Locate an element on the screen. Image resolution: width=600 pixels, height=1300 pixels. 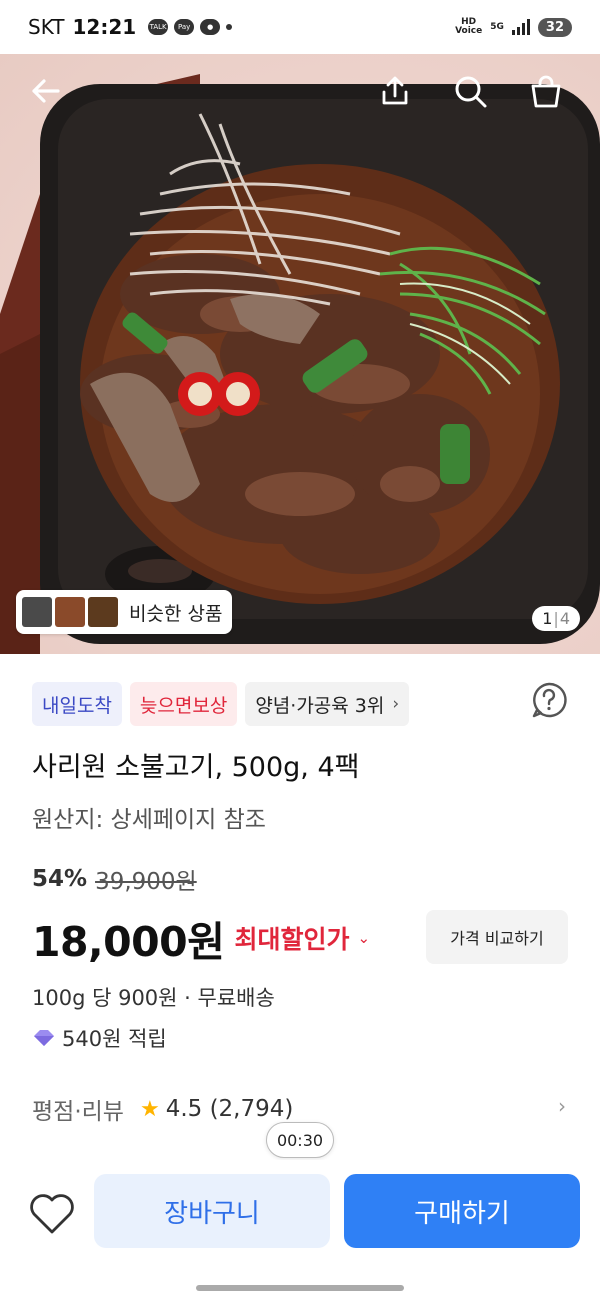
notification-icons: TALK Pay ● is located at coordinates (190, 27).